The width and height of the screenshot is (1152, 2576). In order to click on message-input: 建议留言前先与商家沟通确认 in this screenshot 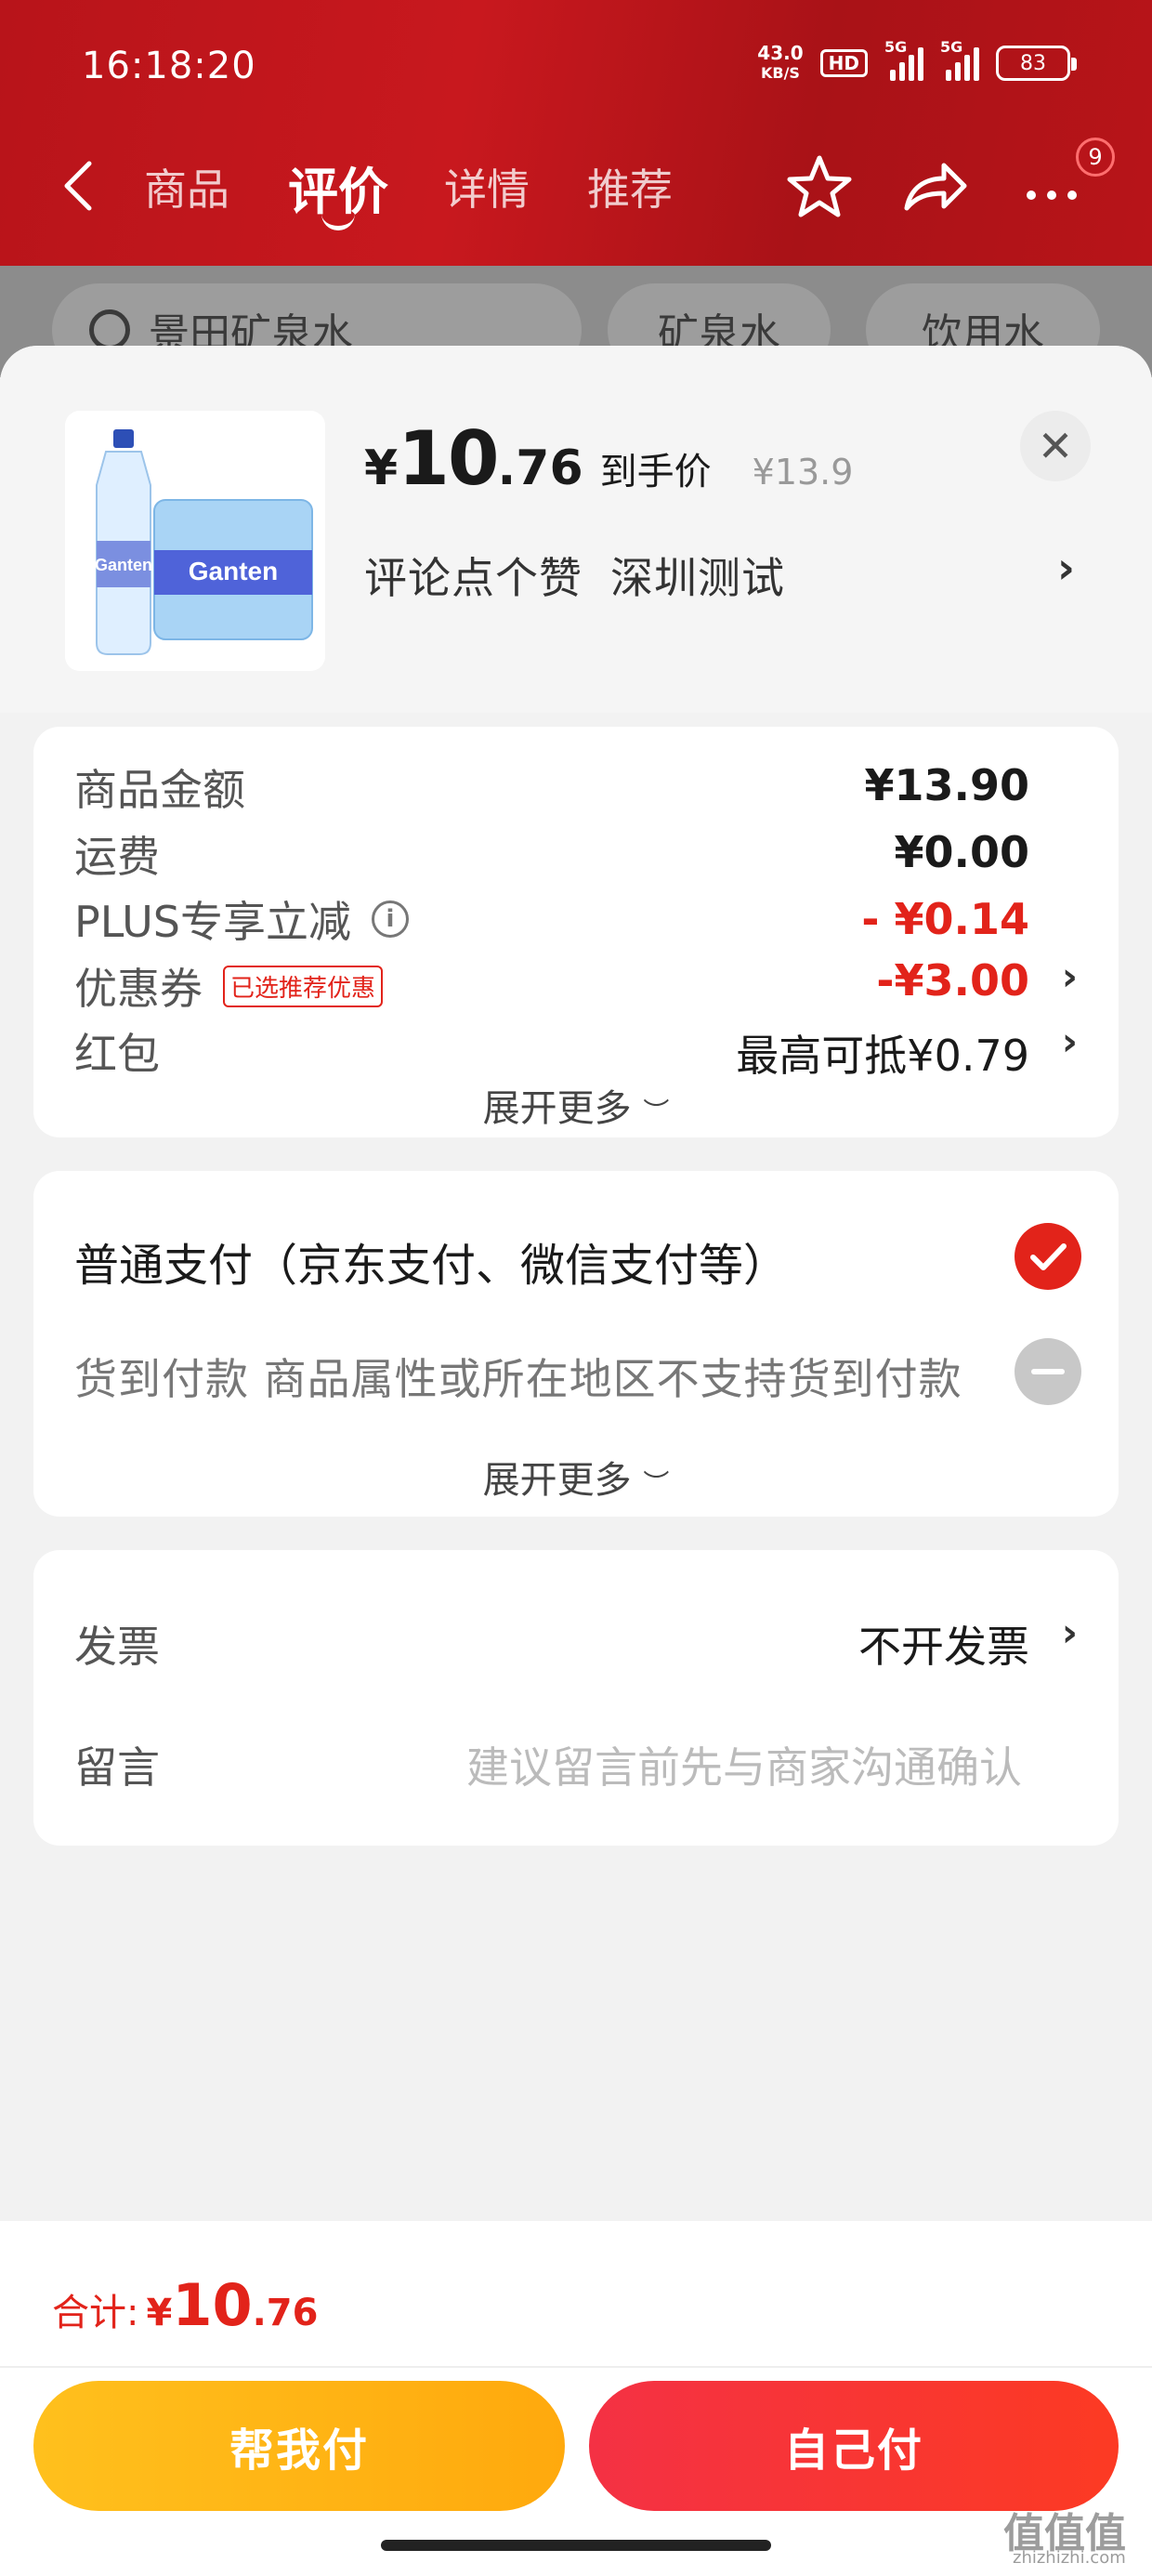, I will do `click(744, 1764)`.